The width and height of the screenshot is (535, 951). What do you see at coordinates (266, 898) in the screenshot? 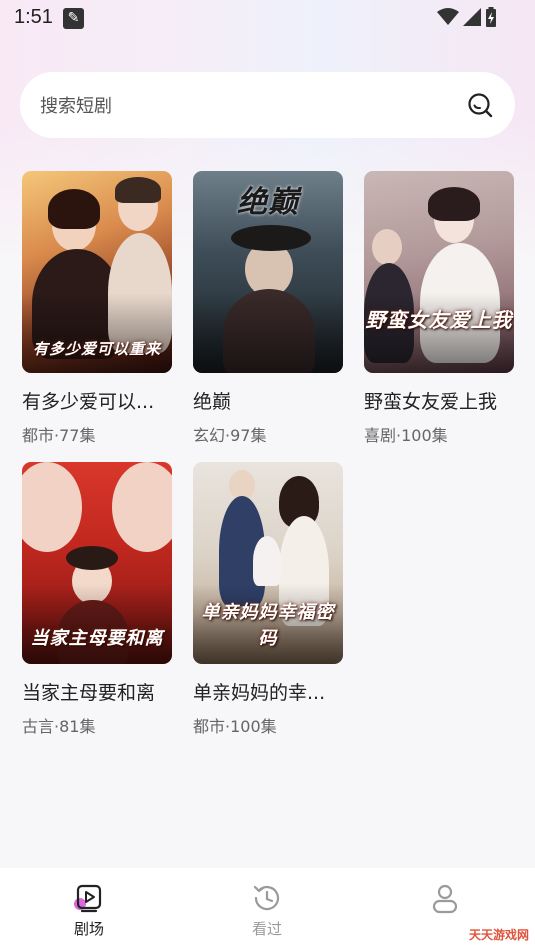
I see `history-clock-icon` at bounding box center [266, 898].